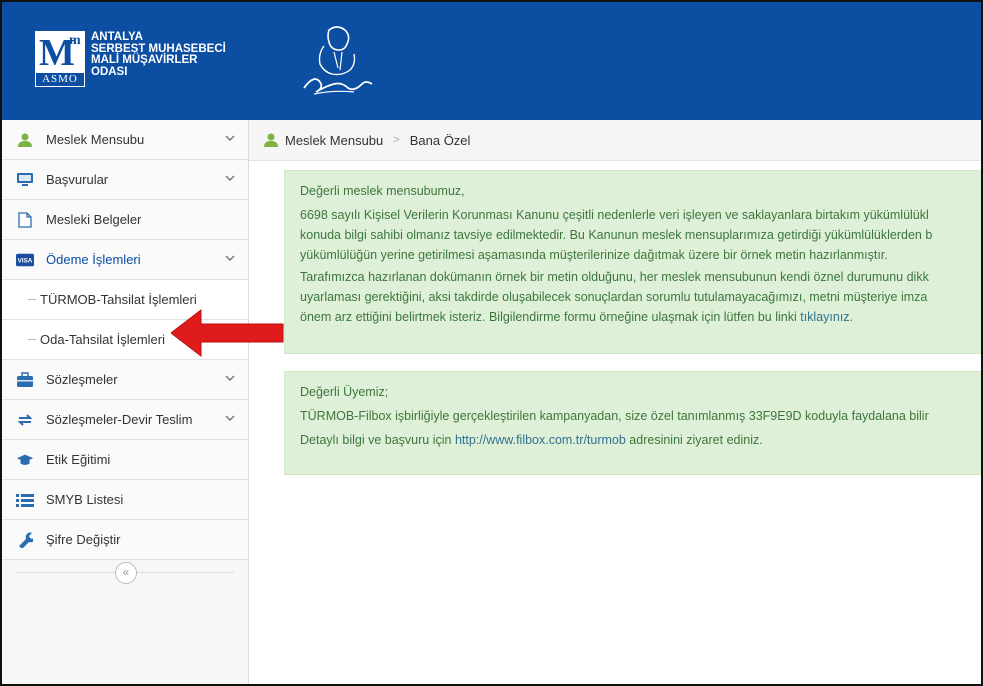 The image size is (983, 686). Describe the element at coordinates (377, 440) in the screenshot. I see `alert-text: Detaylı bilgi ve başvuru için` at that location.